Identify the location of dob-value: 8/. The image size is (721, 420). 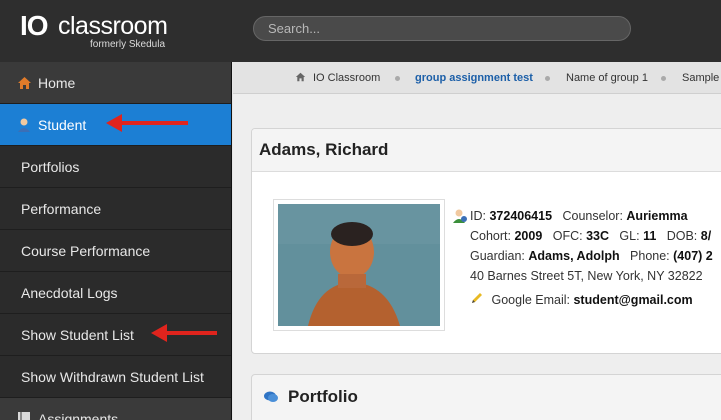
(706, 236).